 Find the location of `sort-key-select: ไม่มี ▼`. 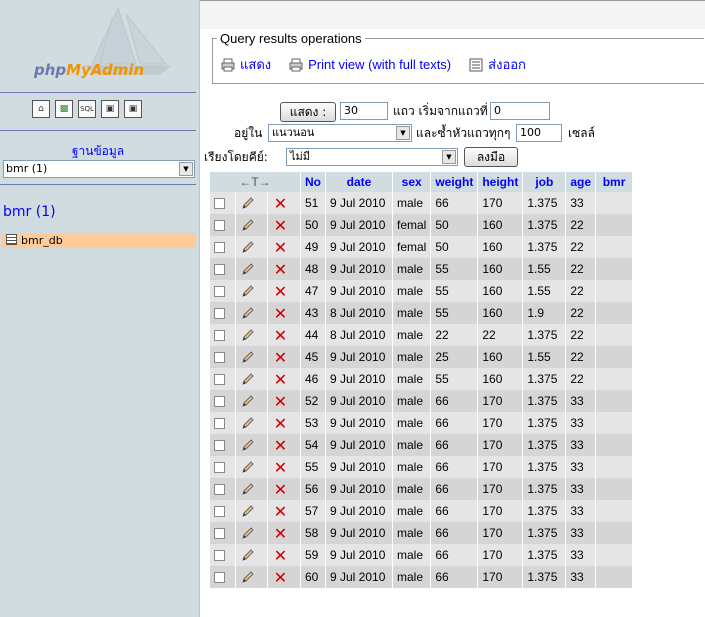

sort-key-select: ไม่มี ▼ is located at coordinates (372, 157).